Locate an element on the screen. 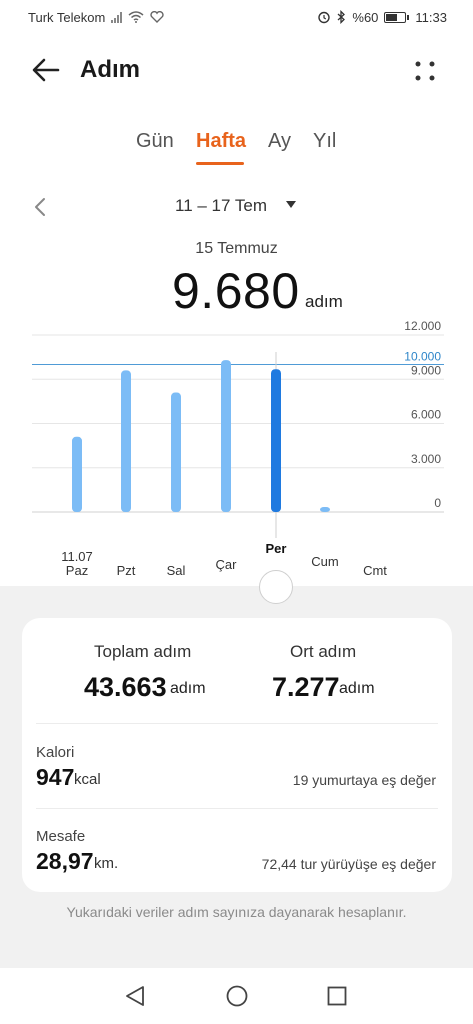 The image size is (473, 1024). y-tick-label: 0 is located at coordinates (437, 503).